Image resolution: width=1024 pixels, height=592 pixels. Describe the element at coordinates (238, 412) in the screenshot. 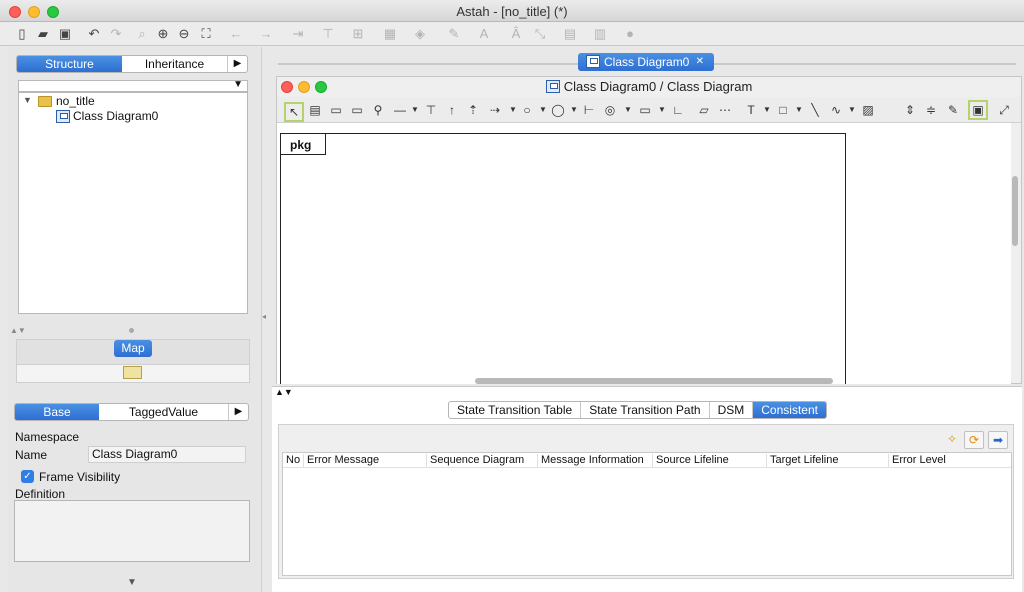

I see `prop-tabs-more-icon: ▶` at that location.